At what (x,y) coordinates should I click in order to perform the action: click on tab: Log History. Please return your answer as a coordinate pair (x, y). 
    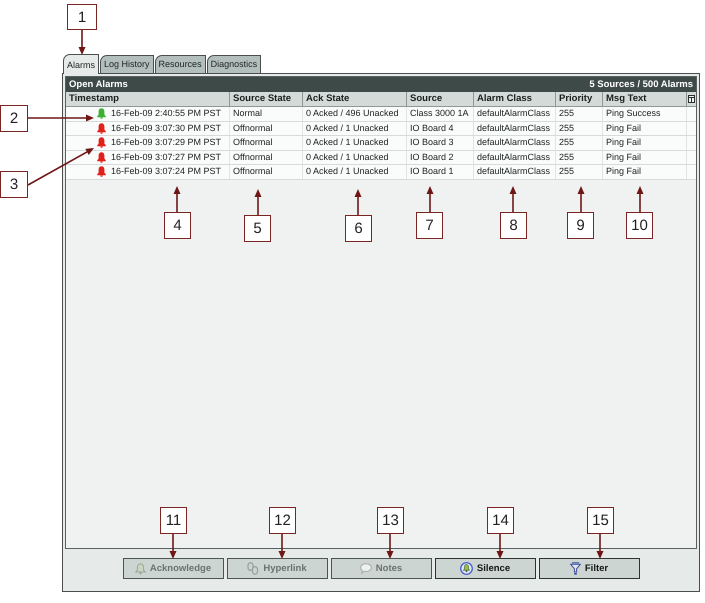
    Looking at the image, I should click on (127, 64).